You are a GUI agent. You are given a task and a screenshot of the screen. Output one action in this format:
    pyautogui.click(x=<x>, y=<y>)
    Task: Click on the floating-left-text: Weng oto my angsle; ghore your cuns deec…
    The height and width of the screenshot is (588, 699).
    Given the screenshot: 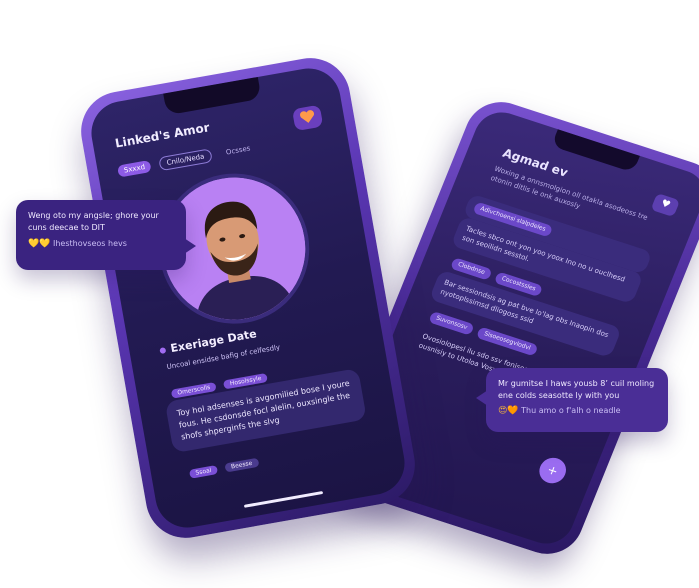 What is the action you would take?
    pyautogui.click(x=93, y=221)
    